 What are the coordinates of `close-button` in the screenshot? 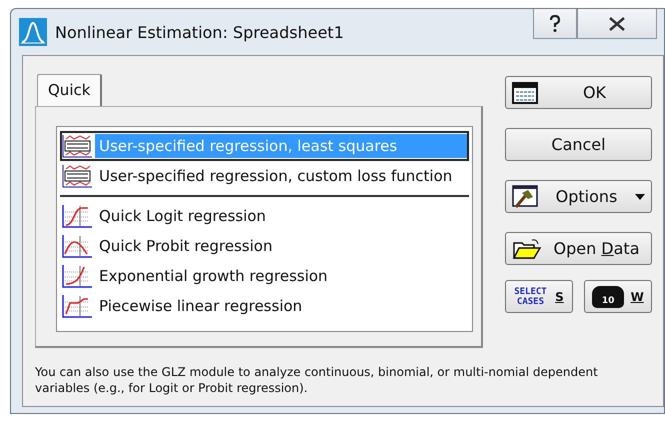 It's located at (617, 24).